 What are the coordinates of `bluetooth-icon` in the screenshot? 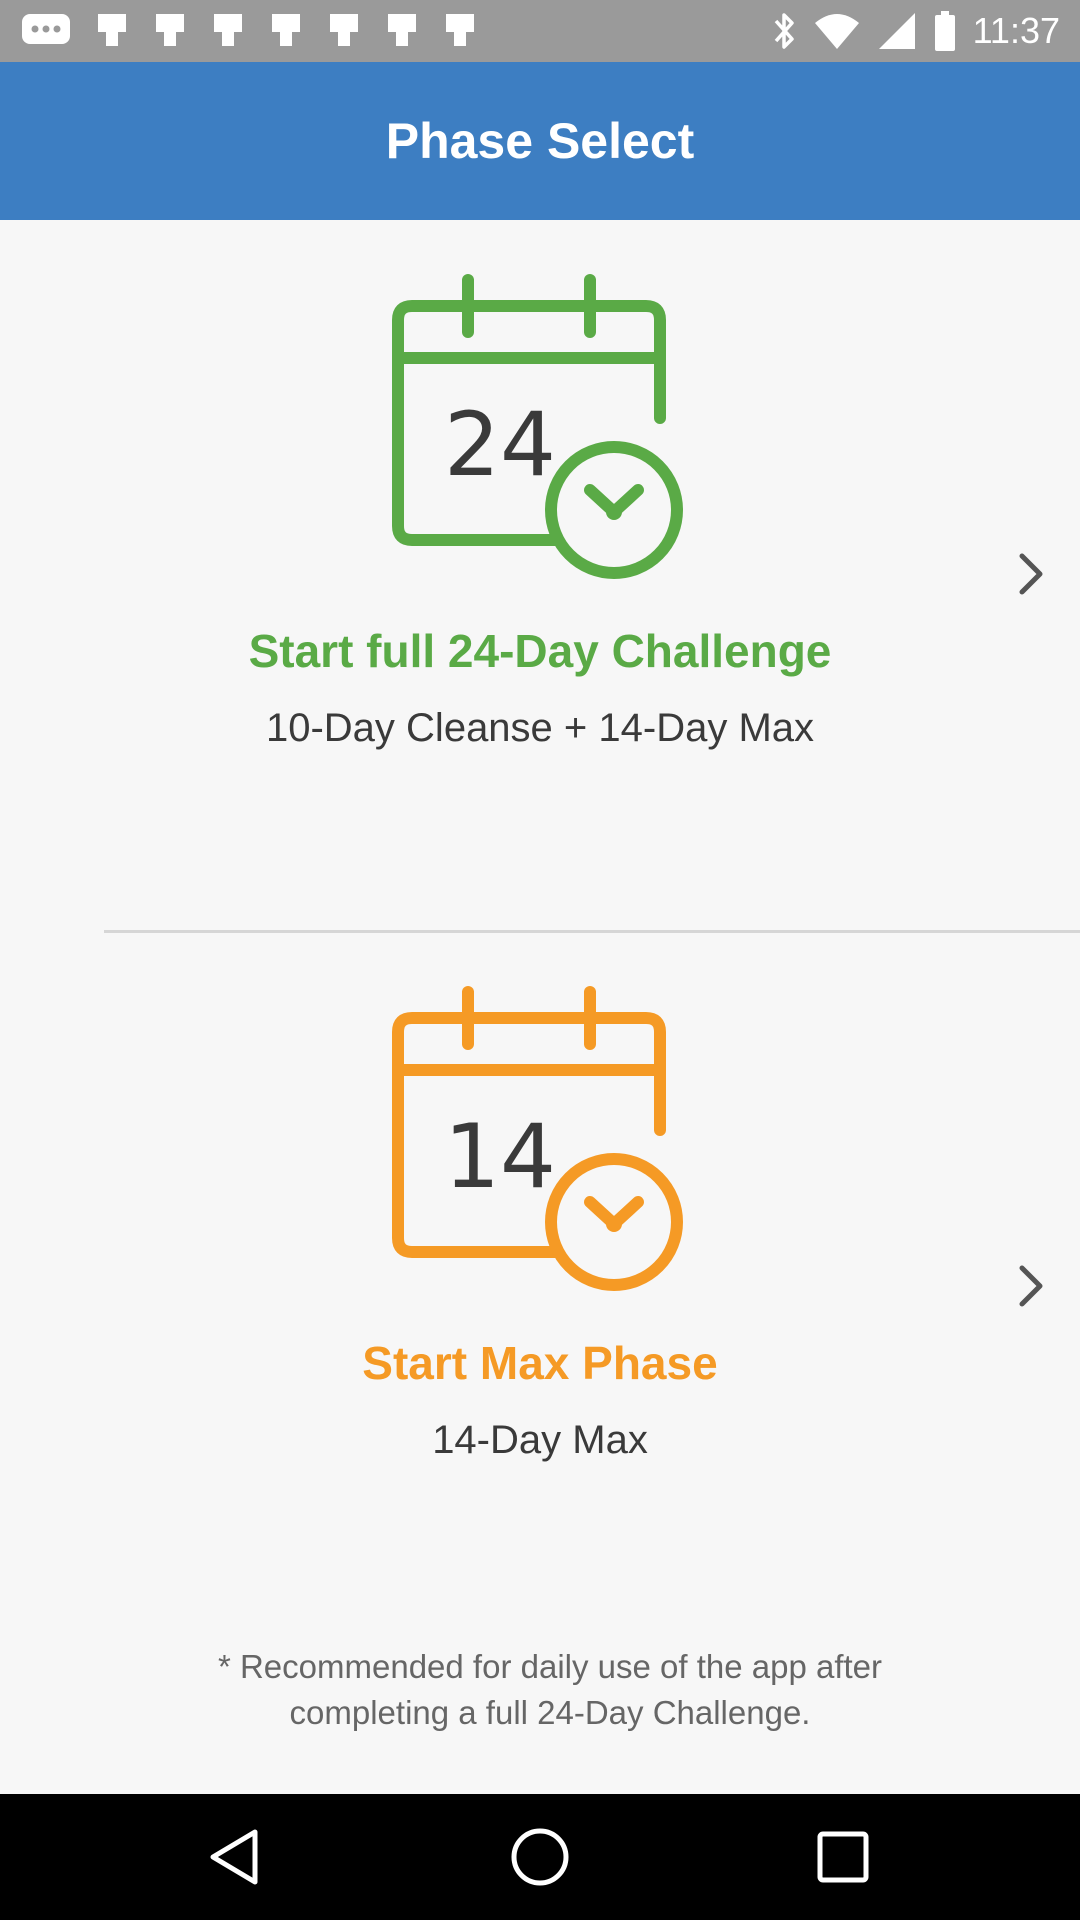 It's located at (784, 31).